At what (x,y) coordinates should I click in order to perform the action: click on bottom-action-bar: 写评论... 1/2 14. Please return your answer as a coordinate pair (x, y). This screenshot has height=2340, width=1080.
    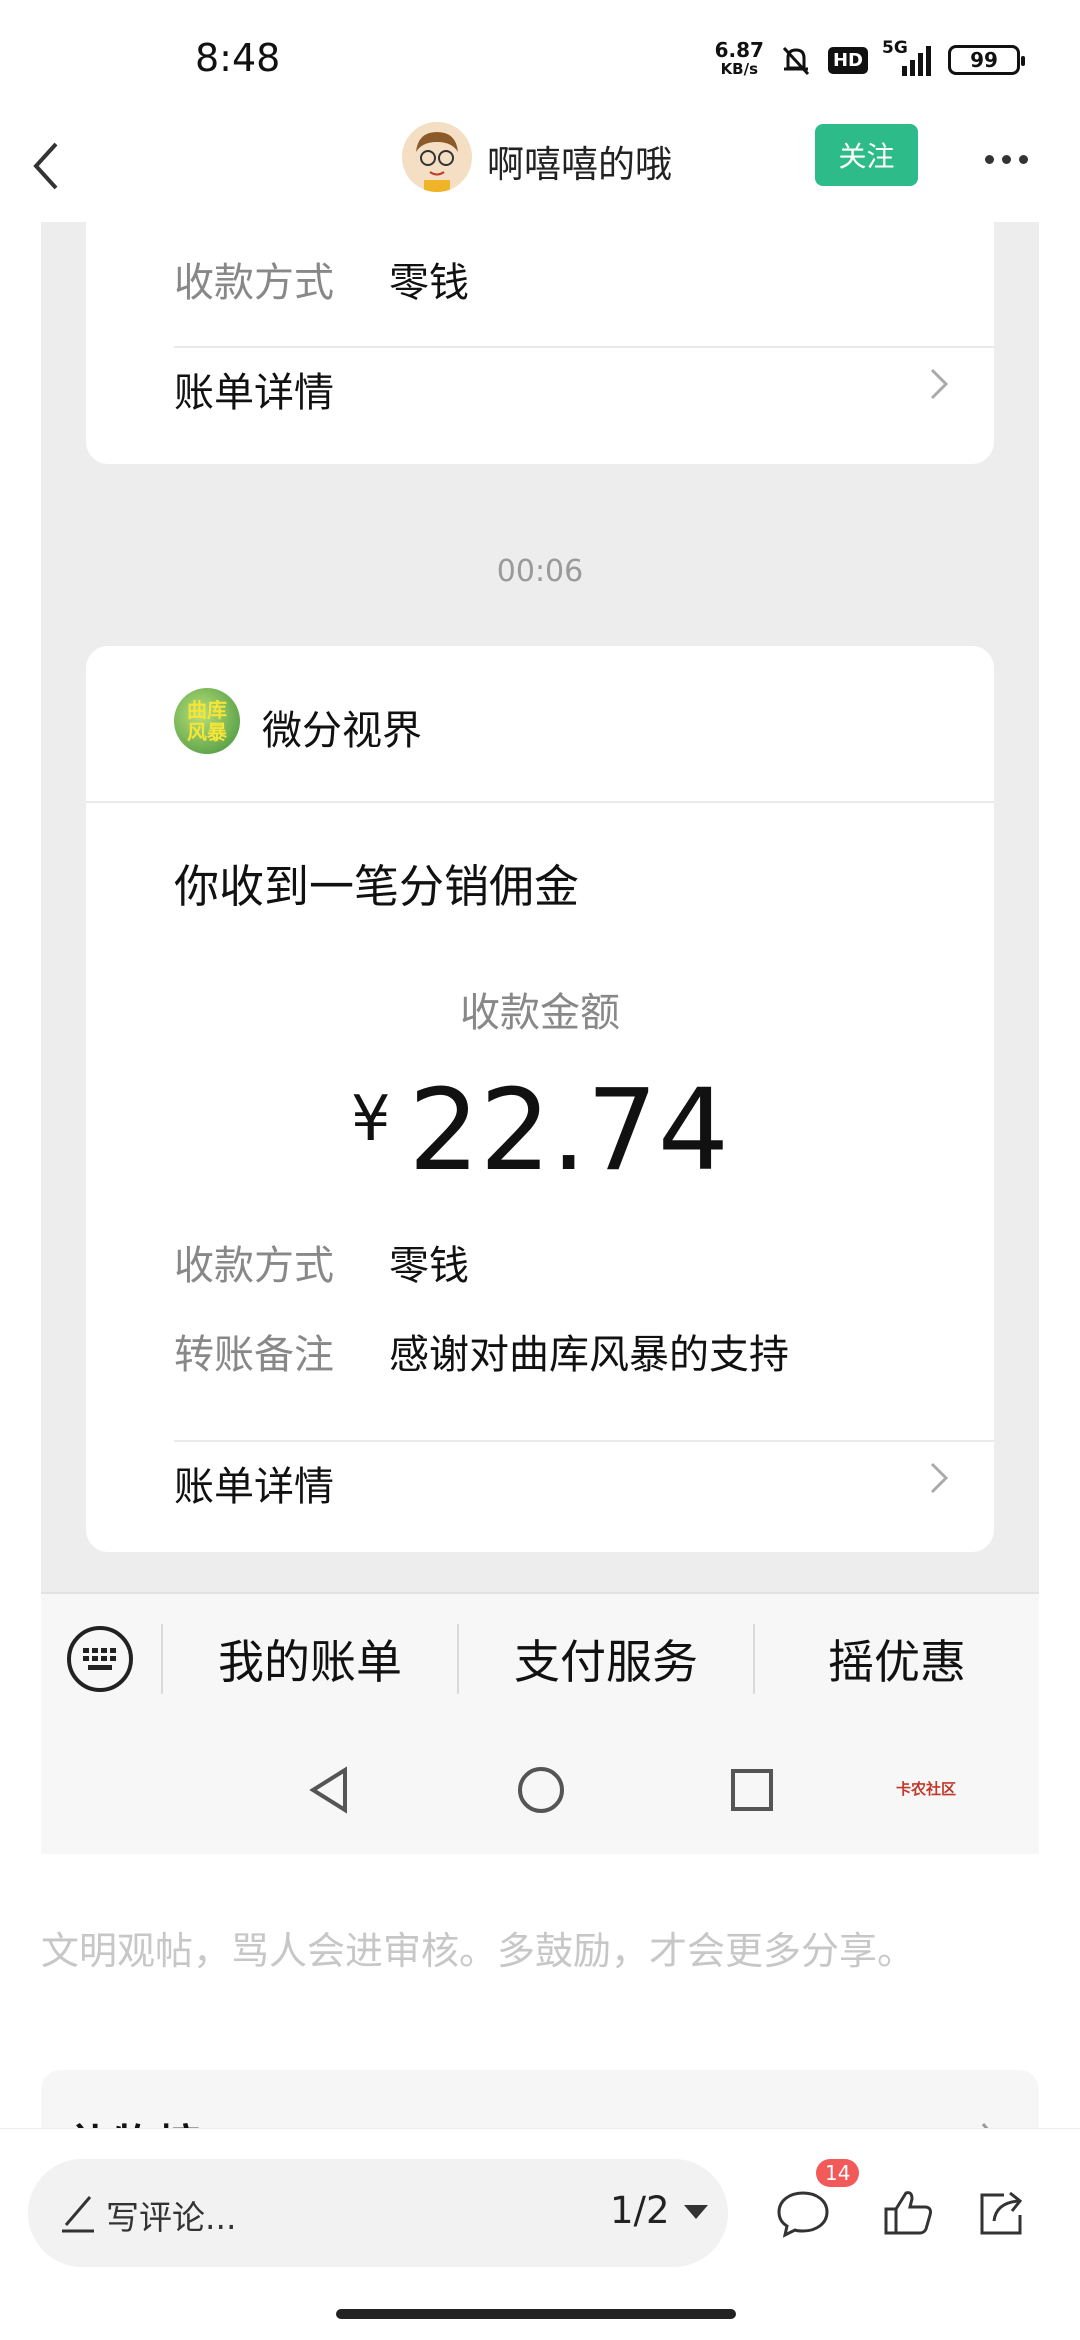
    Looking at the image, I should click on (540, 2234).